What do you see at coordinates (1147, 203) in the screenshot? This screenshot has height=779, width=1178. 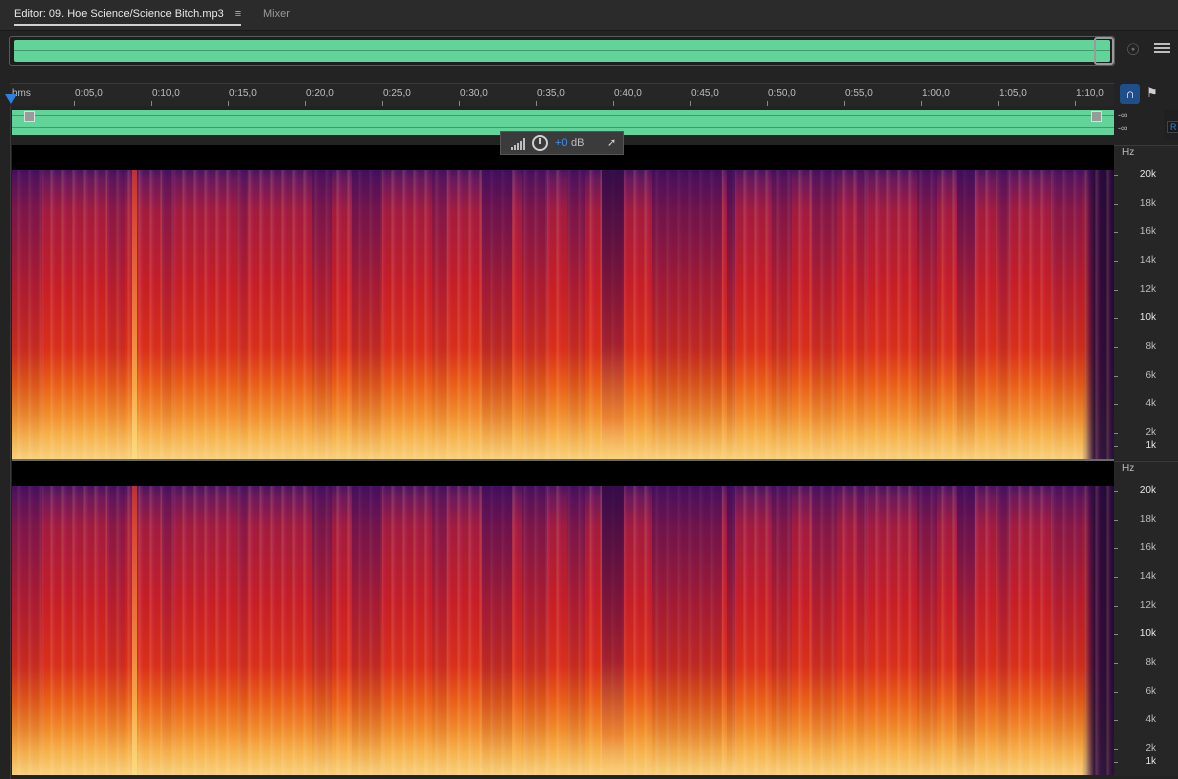 I see `frequency-label: 18k` at bounding box center [1147, 203].